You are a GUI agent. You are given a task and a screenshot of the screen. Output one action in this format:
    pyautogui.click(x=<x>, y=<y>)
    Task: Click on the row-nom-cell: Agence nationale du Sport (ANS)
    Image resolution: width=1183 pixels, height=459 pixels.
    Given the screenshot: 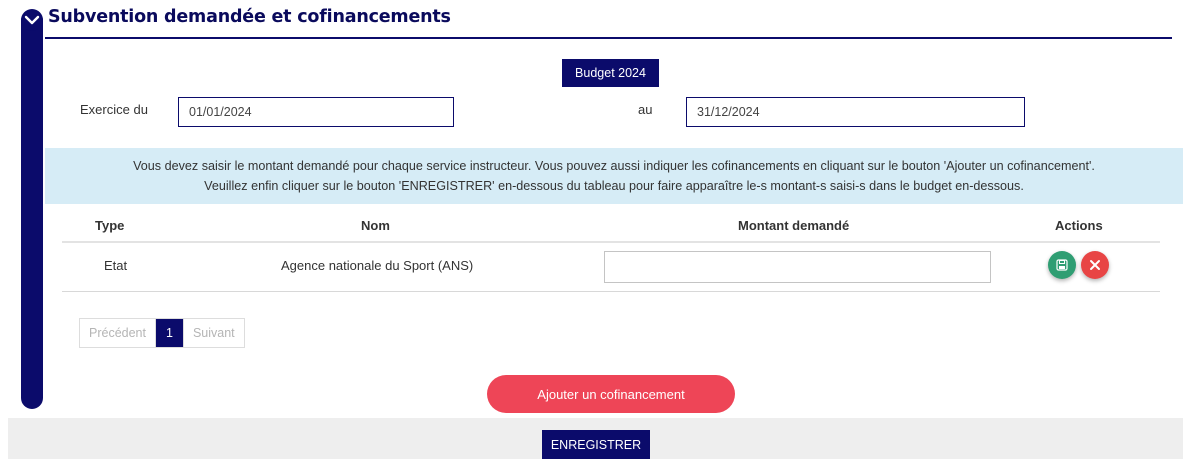 What is the action you would take?
    pyautogui.click(x=377, y=265)
    